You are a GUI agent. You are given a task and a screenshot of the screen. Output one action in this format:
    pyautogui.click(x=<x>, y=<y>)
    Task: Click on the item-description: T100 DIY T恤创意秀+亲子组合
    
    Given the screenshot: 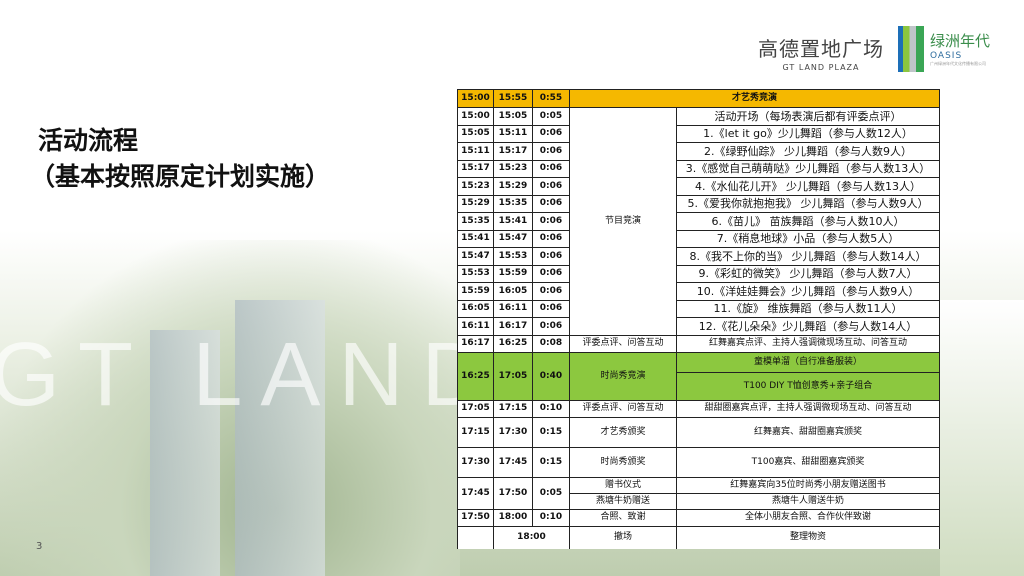 What is the action you would take?
    pyautogui.click(x=808, y=386)
    